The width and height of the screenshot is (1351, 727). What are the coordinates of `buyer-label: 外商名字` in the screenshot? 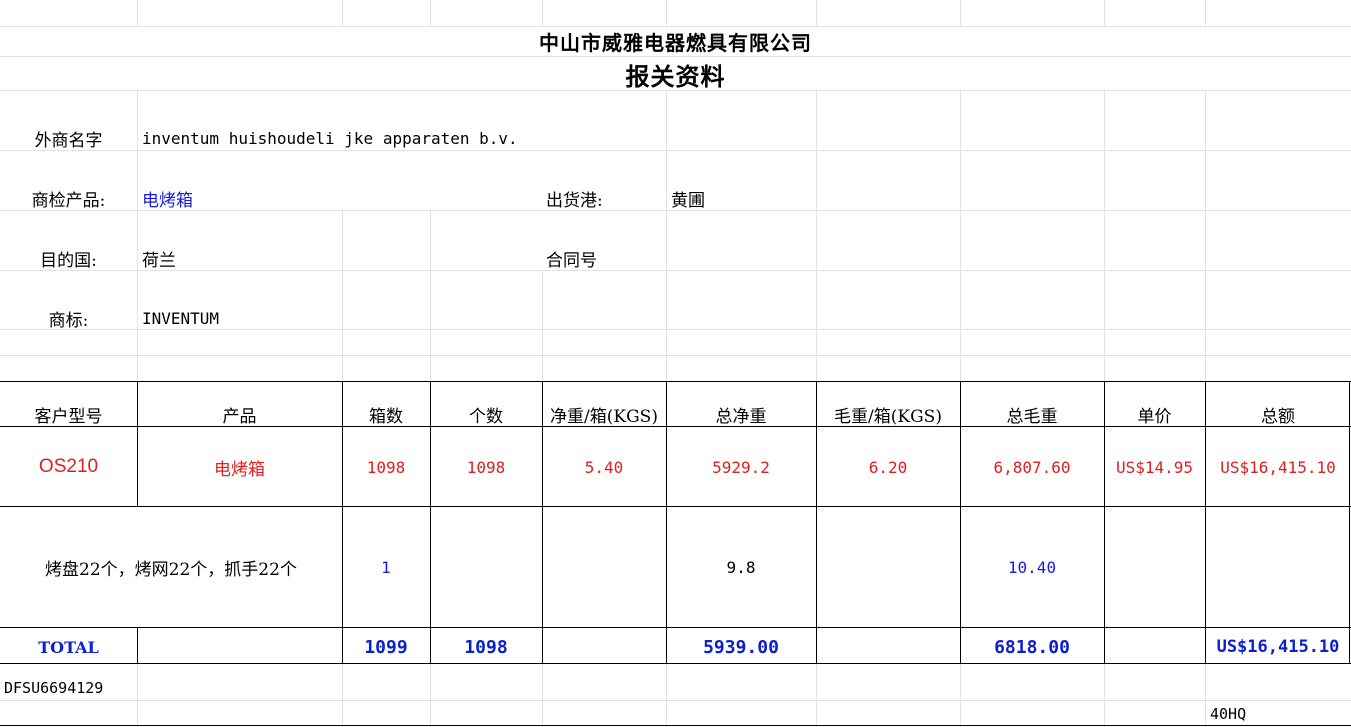 It's located at (68, 140).